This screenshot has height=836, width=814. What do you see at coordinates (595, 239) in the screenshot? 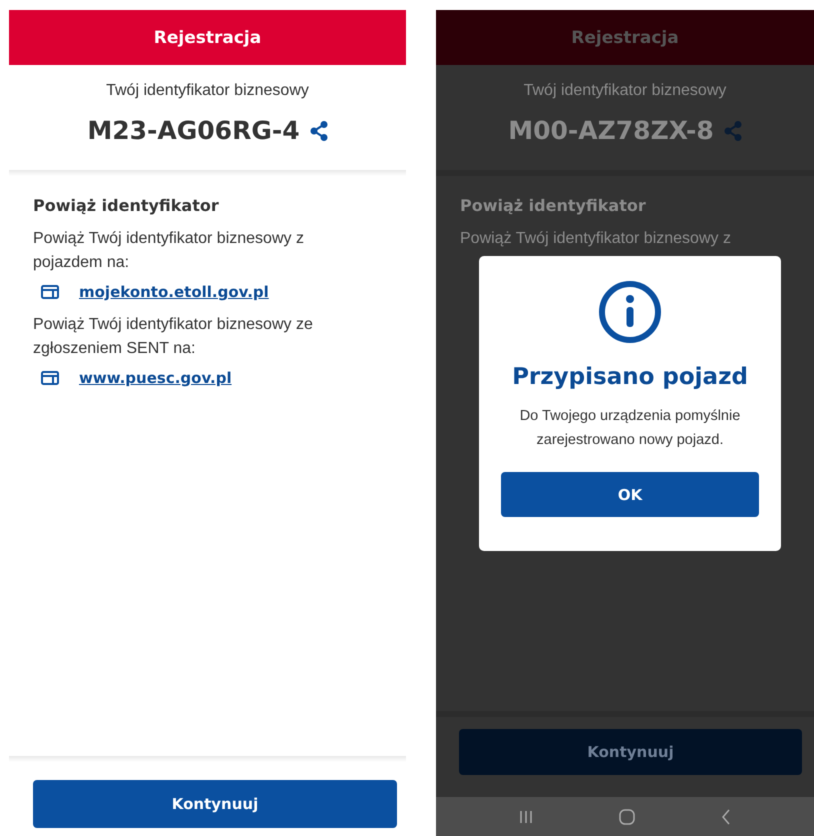
I see `instruction-text: Powiąż Twój identyfikator biznesowy z` at bounding box center [595, 239].